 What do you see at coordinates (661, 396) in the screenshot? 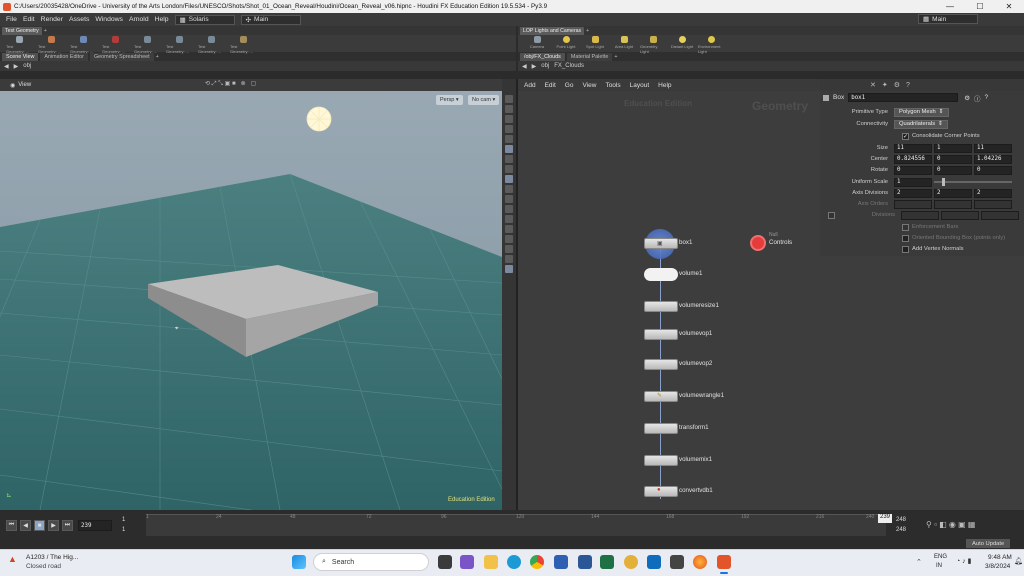
I see `node-volumewrangle1: ✎` at bounding box center [661, 396].